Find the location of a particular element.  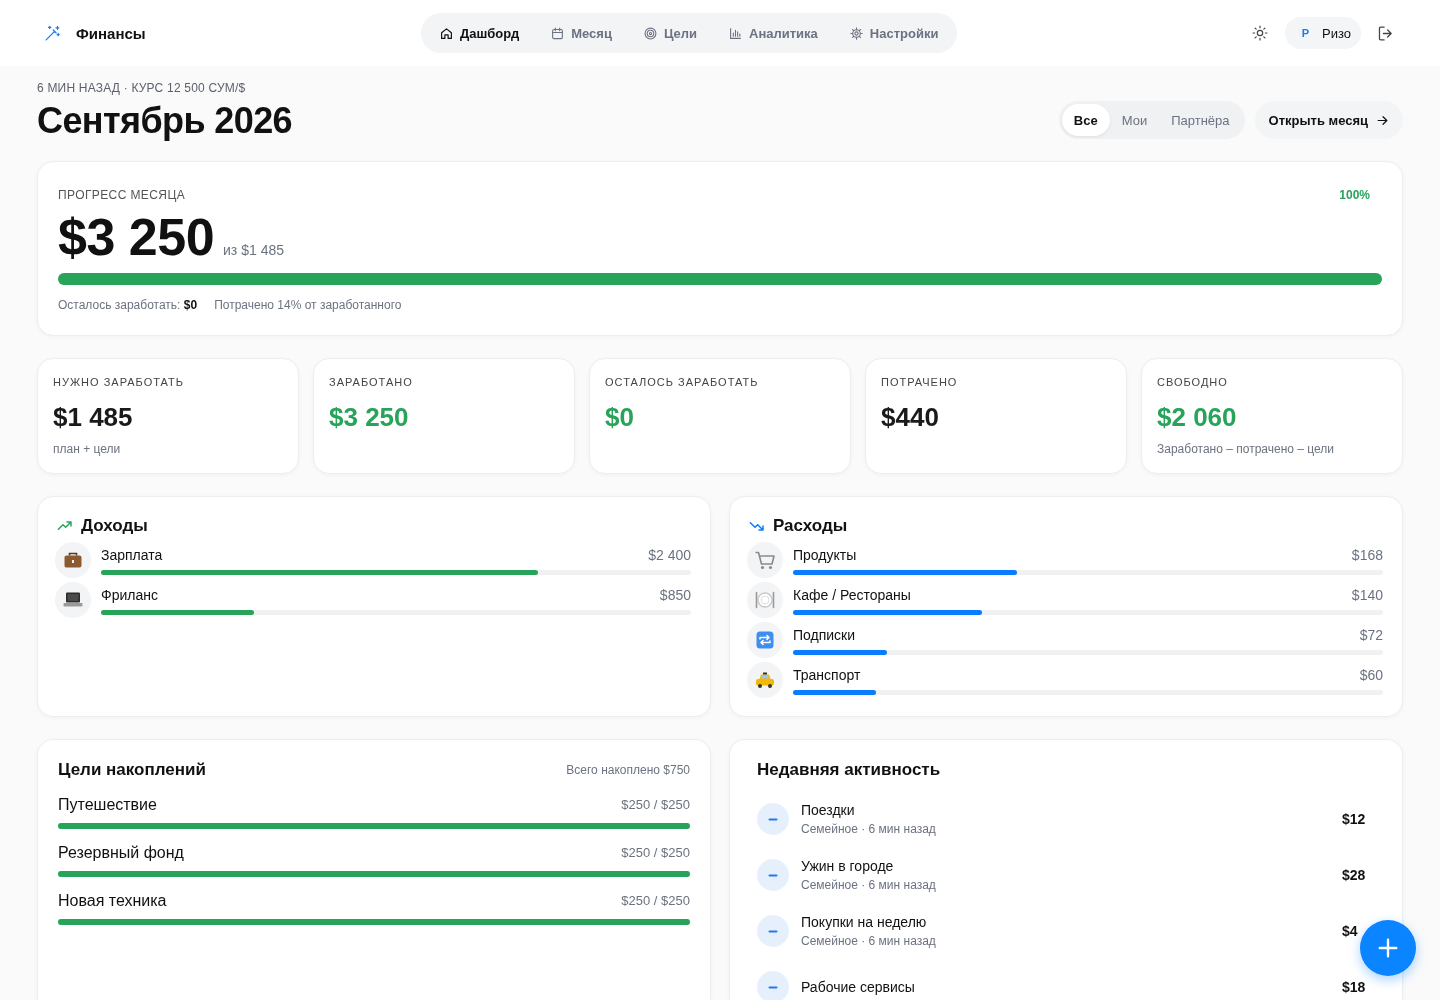

nav-tab: Дашборд is located at coordinates (480, 33).